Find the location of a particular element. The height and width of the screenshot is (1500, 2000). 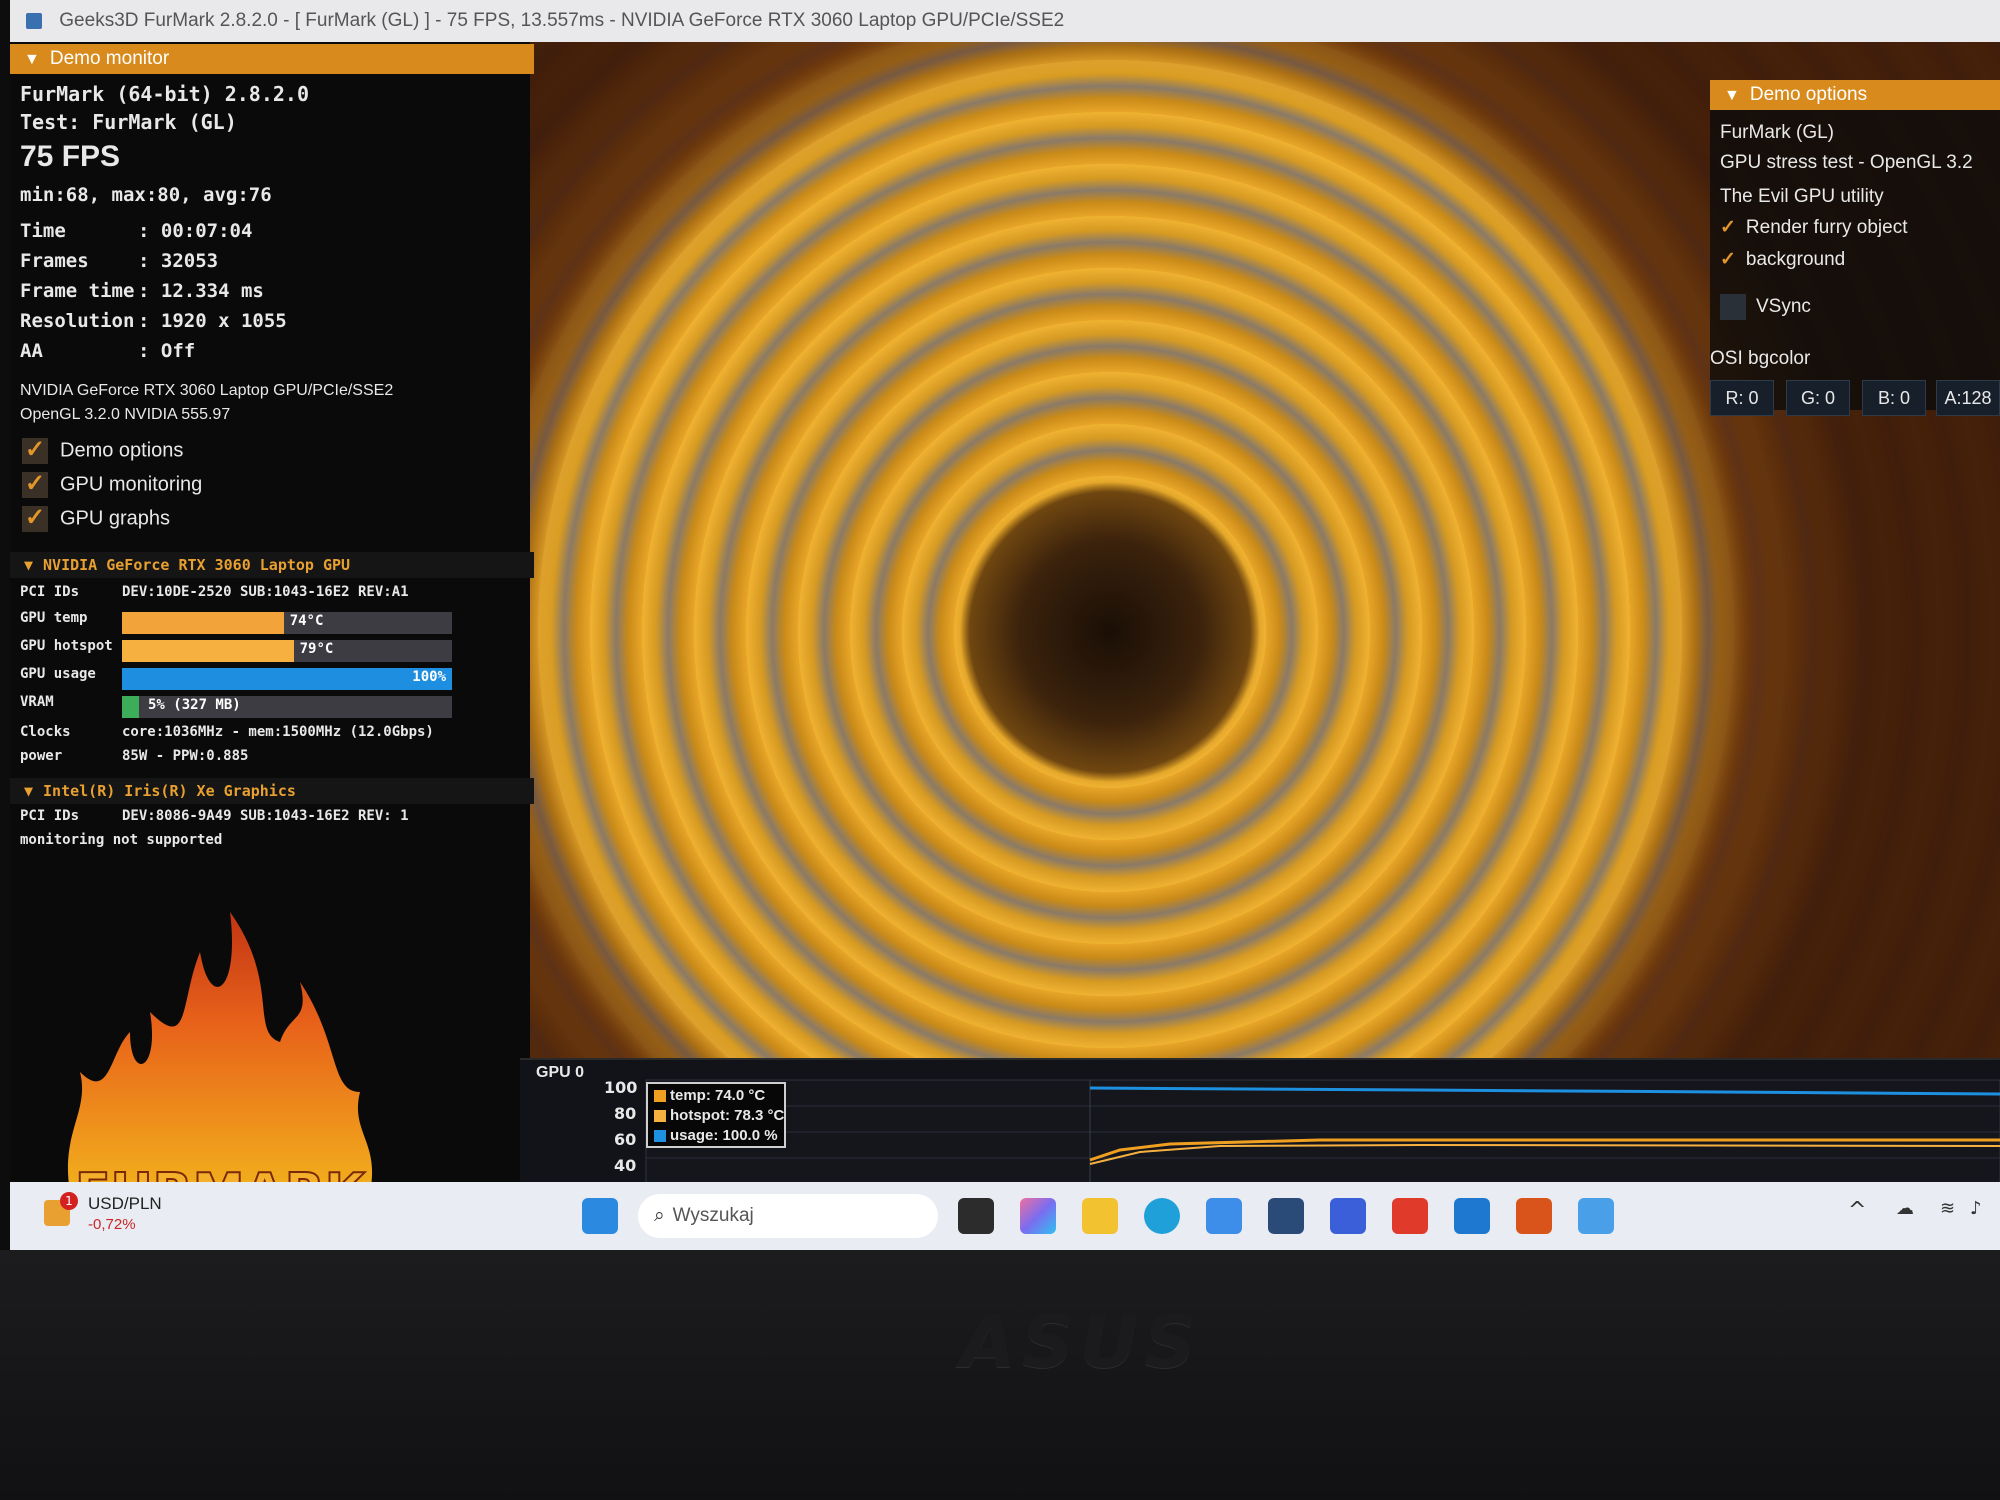

osi-red-field: R: 0 is located at coordinates (1742, 398).